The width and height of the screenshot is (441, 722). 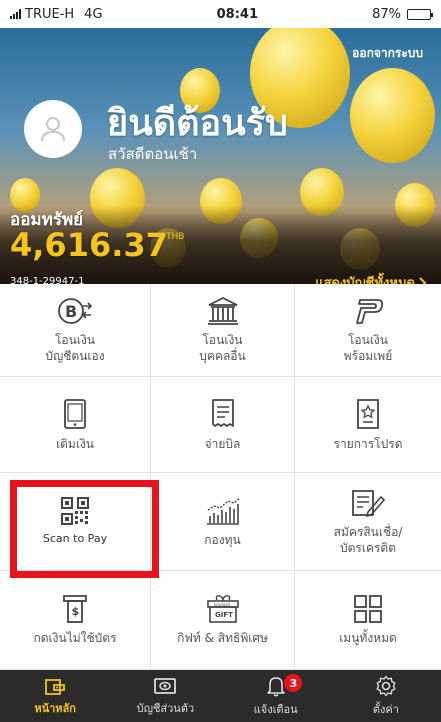 I want to click on menu-label: เติมเงิน, so click(x=75, y=443).